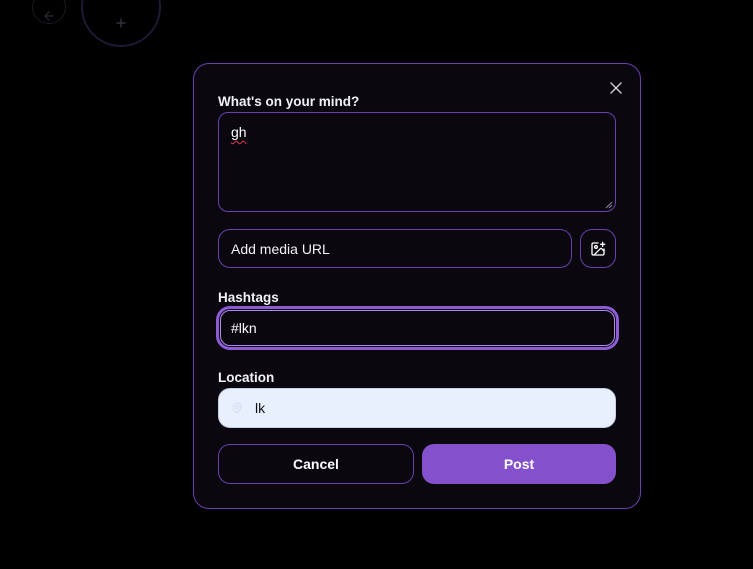  Describe the element at coordinates (519, 464) in the screenshot. I see `post-button: Post` at that location.